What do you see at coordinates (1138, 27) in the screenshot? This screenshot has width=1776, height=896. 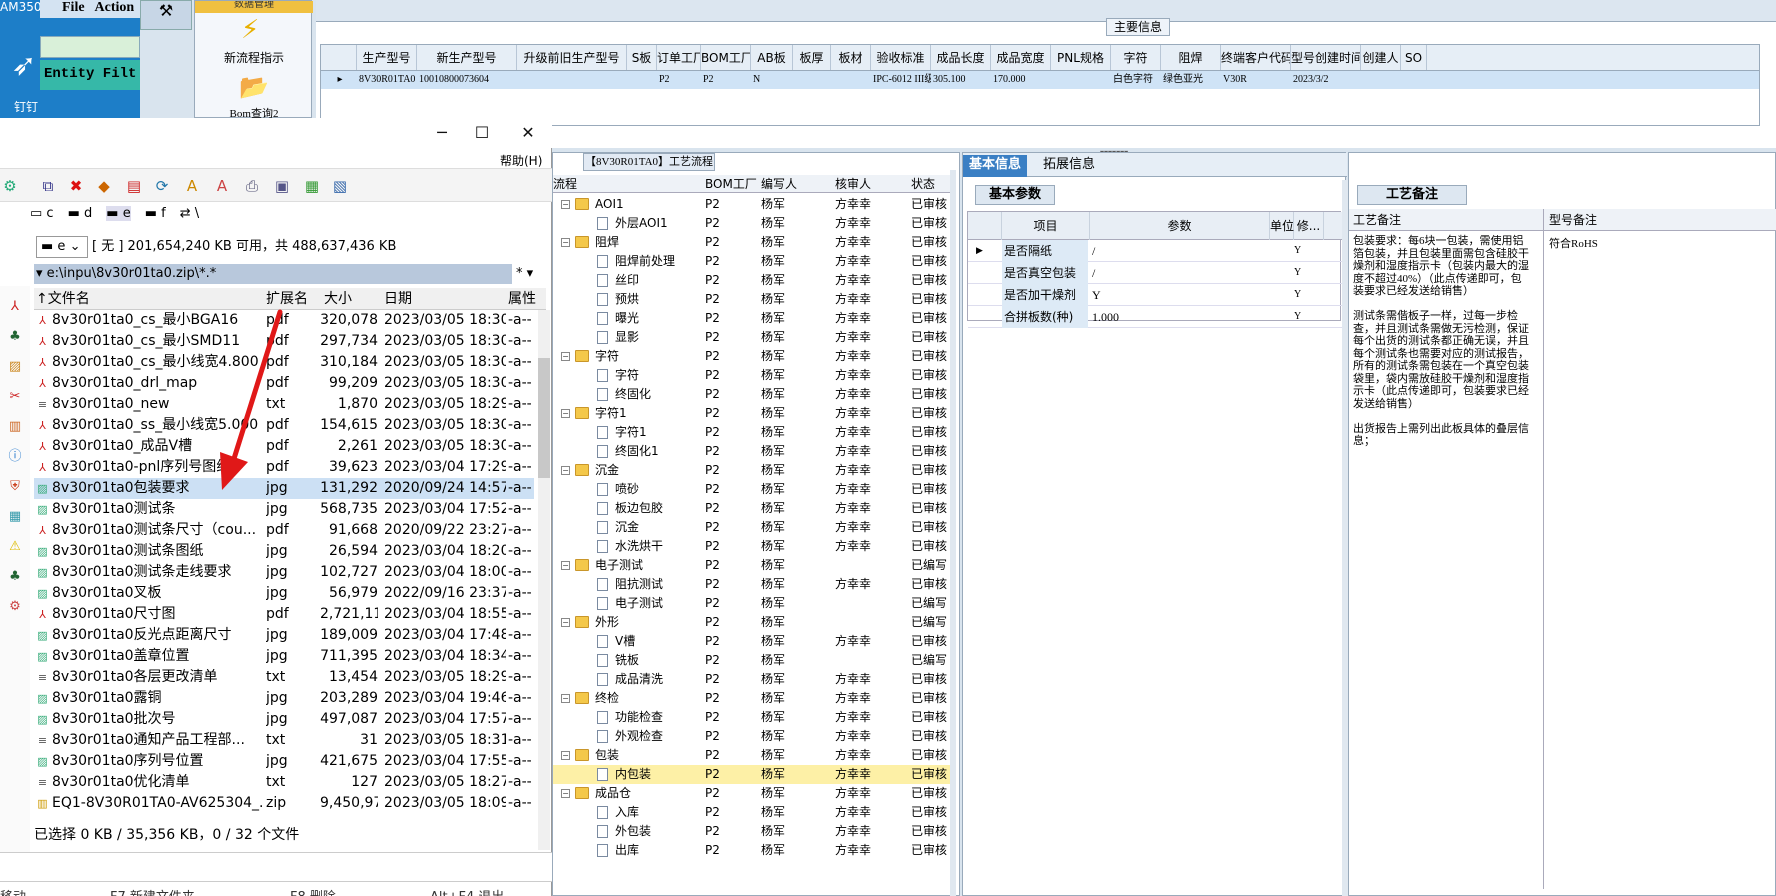 I see `main-info-title: 主要信息` at bounding box center [1138, 27].